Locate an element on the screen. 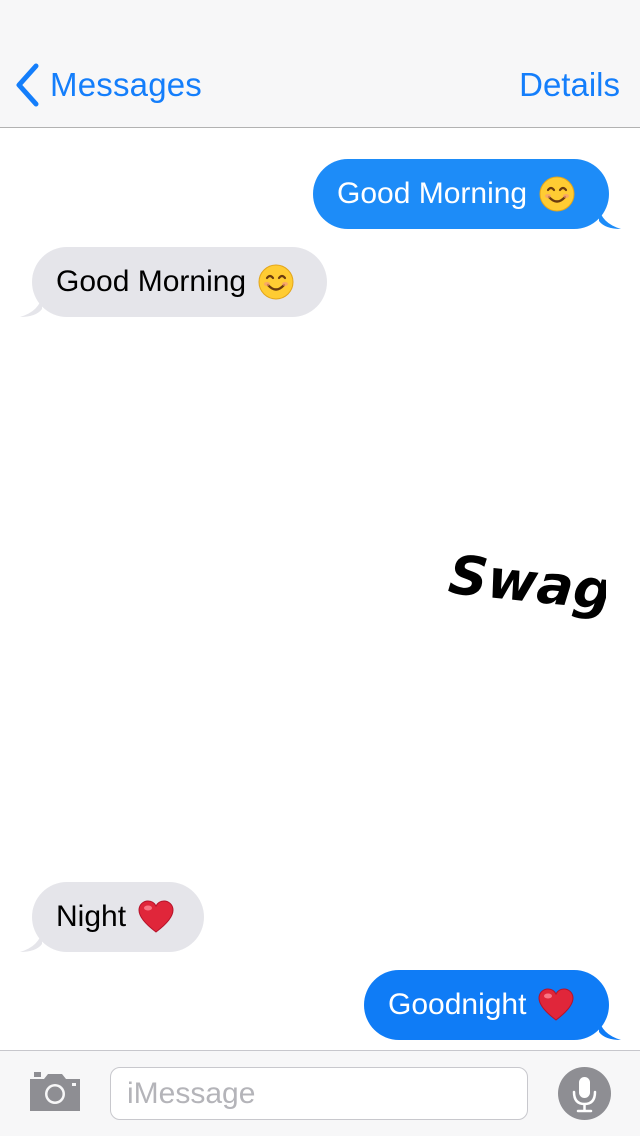  imessage-input is located at coordinates (319, 1093).